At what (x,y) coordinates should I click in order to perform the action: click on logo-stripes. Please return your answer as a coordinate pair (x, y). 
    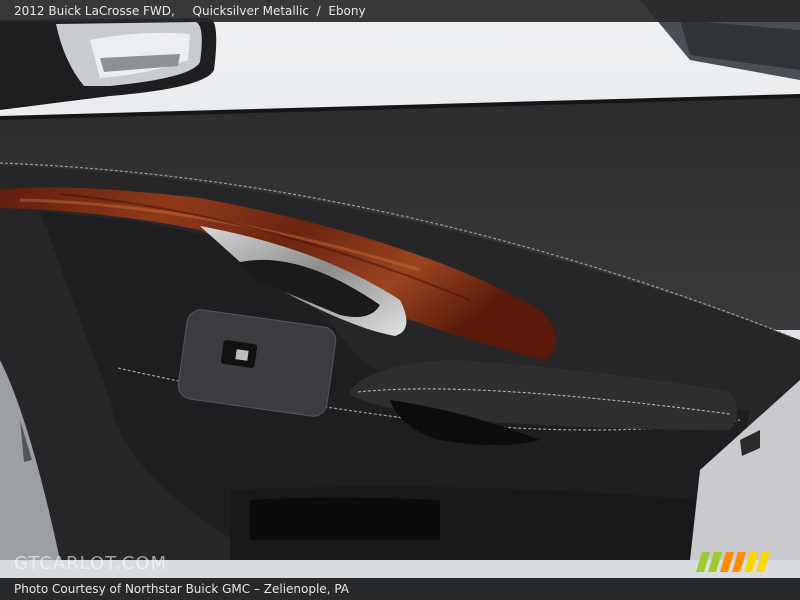
    Looking at the image, I should click on (733, 562).